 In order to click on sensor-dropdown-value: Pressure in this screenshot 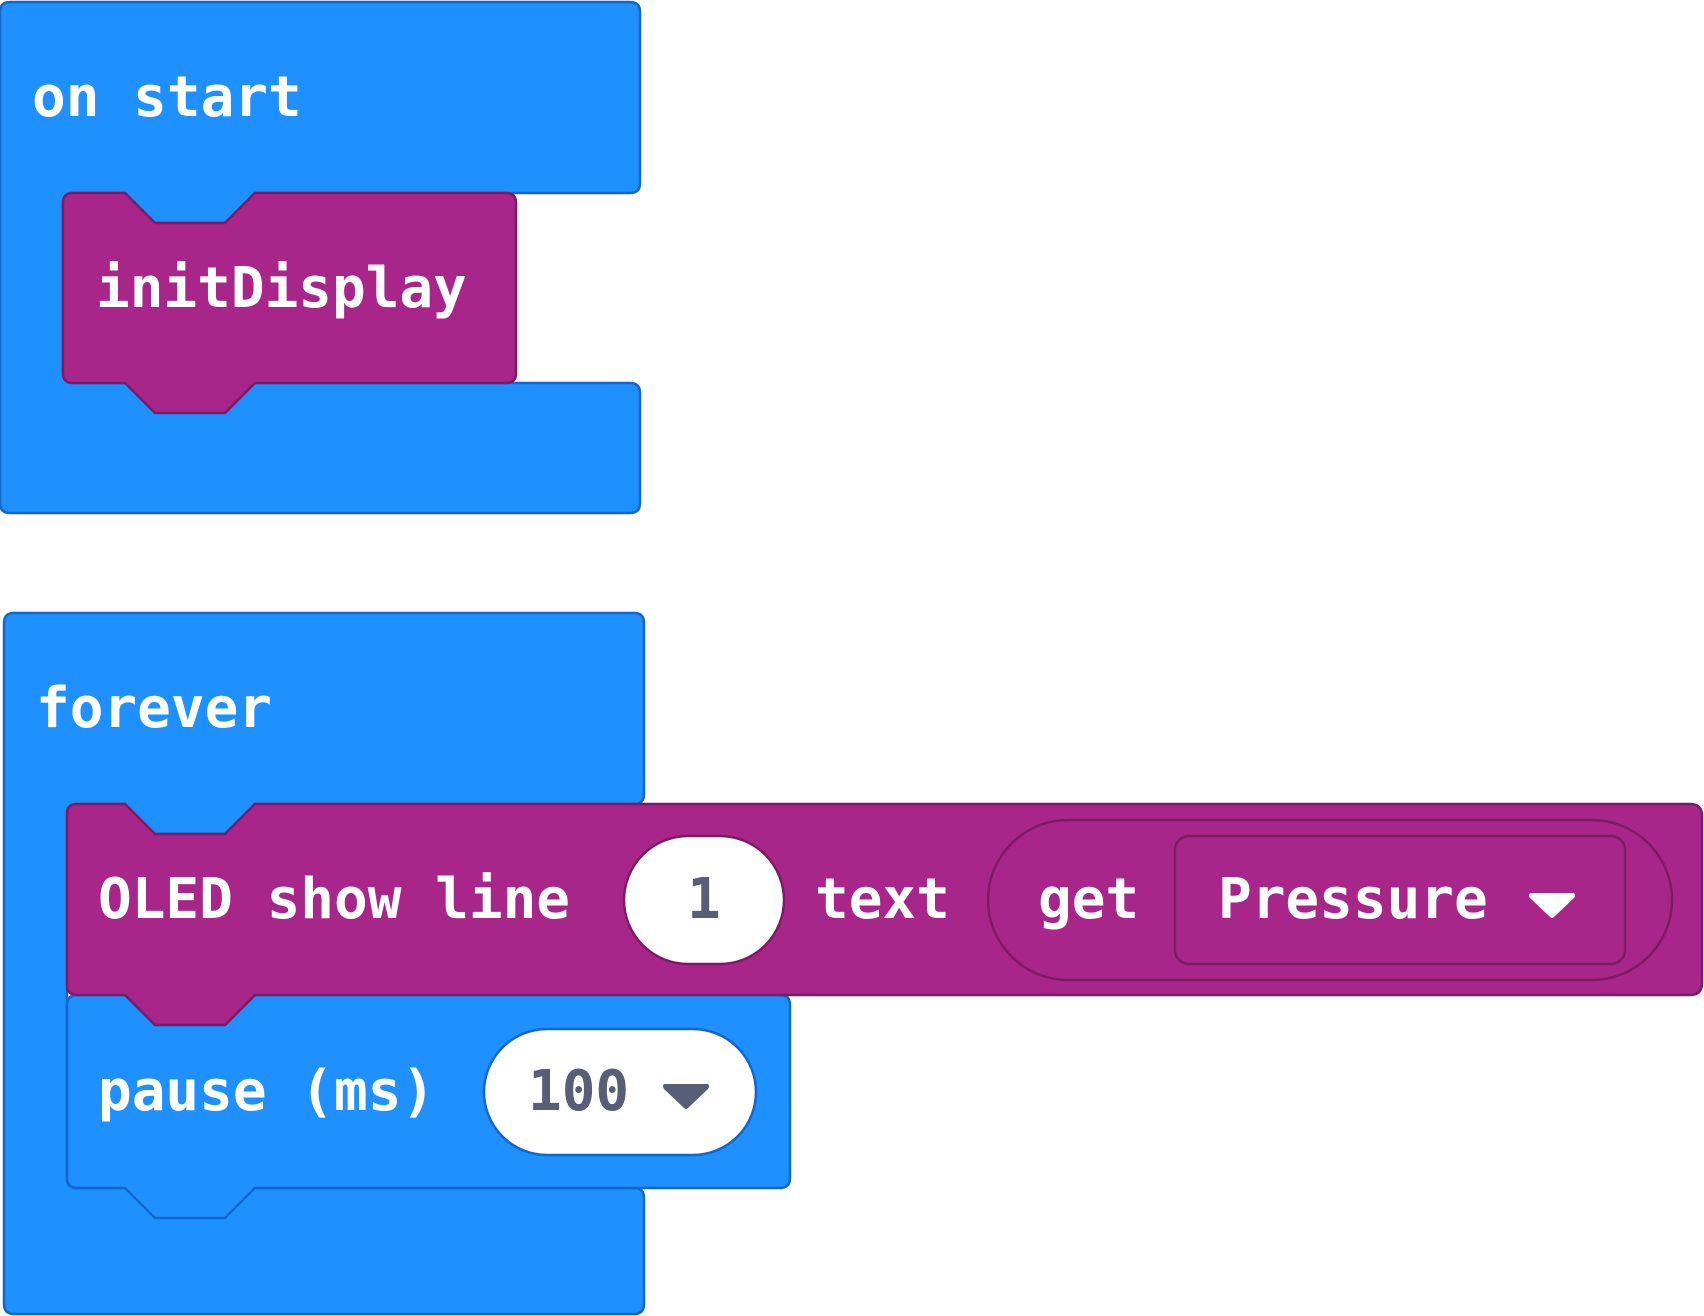, I will do `click(1353, 899)`.